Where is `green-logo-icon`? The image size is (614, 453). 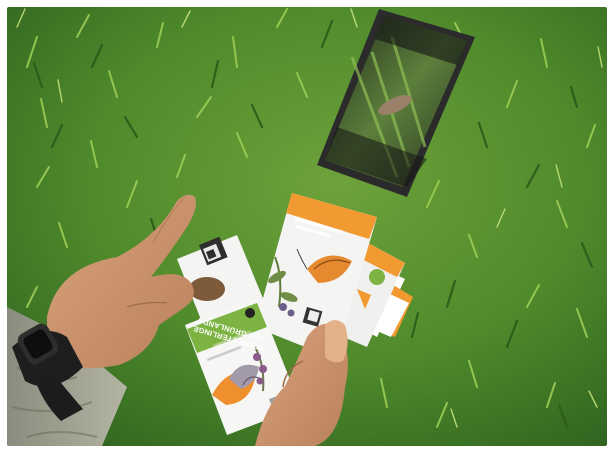 green-logo-icon is located at coordinates (377, 277).